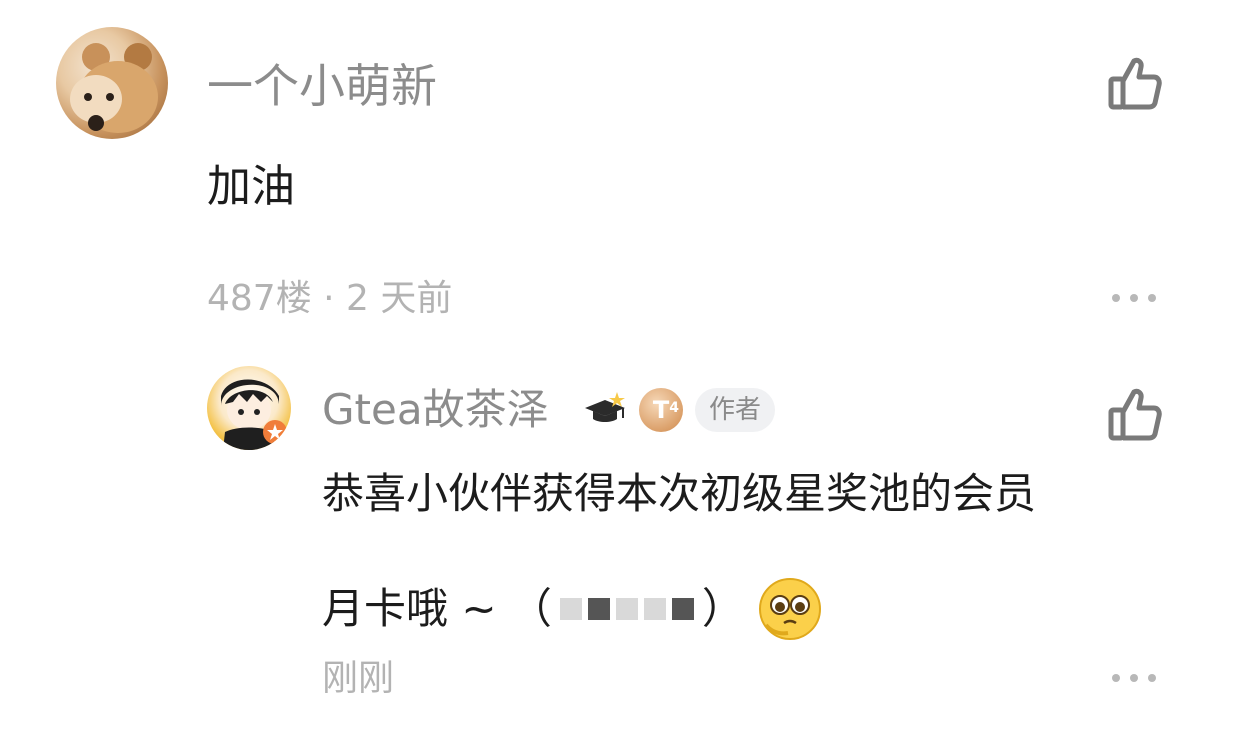  What do you see at coordinates (322, 86) in the screenshot?
I see `username: 一个小萌新` at bounding box center [322, 86].